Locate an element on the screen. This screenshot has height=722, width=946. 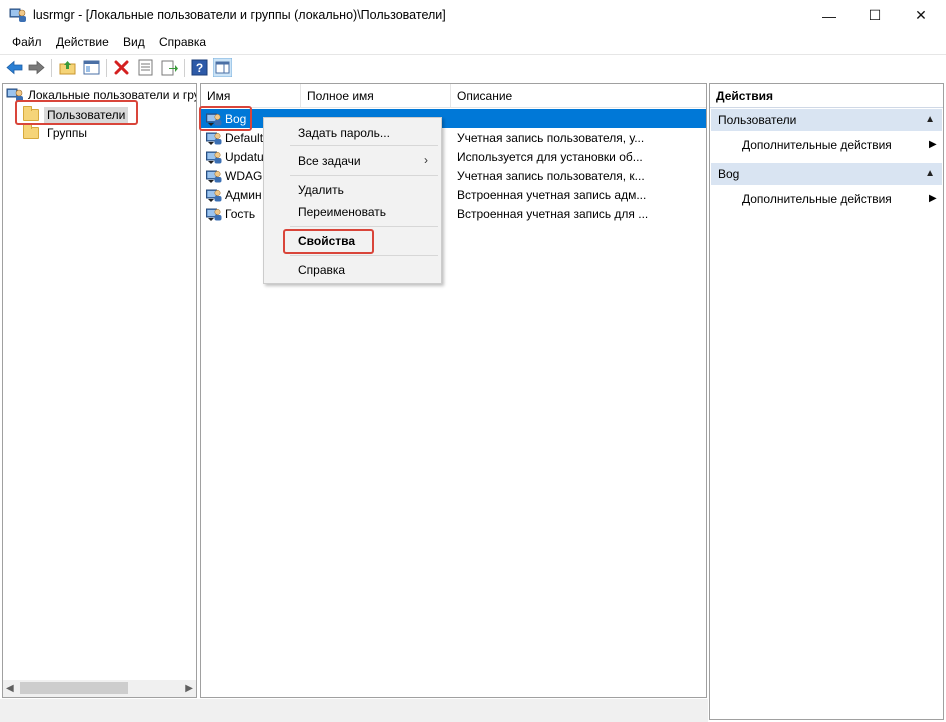
menu-item-rename: Переименовать is located at coordinates (342, 212).